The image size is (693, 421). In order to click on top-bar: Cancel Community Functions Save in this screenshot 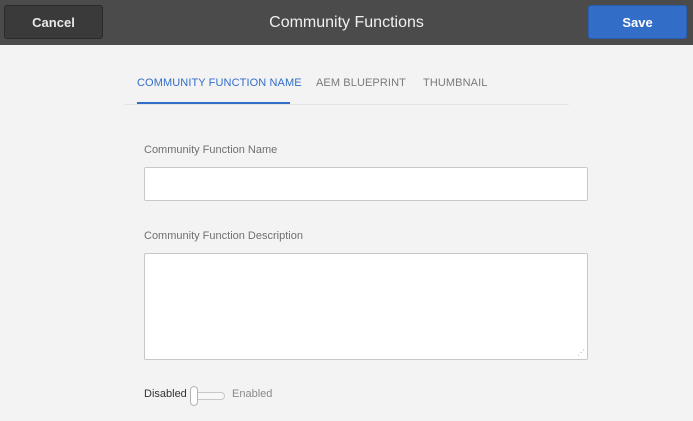, I will do `click(346, 22)`.